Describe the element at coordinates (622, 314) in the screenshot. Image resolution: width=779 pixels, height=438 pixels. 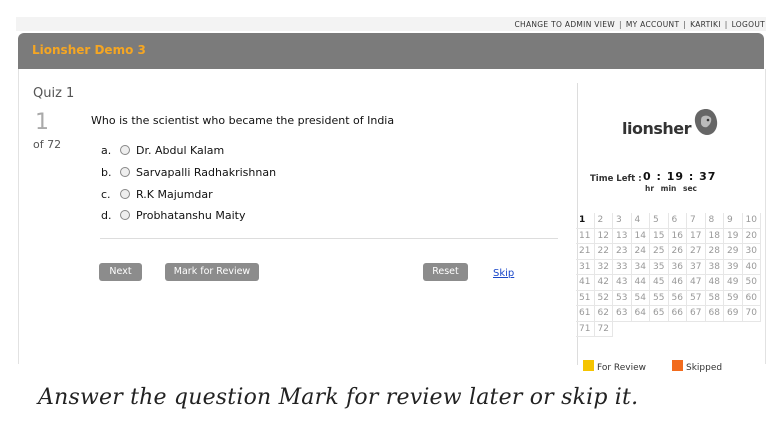
I see `question-nav-item: 63` at that location.